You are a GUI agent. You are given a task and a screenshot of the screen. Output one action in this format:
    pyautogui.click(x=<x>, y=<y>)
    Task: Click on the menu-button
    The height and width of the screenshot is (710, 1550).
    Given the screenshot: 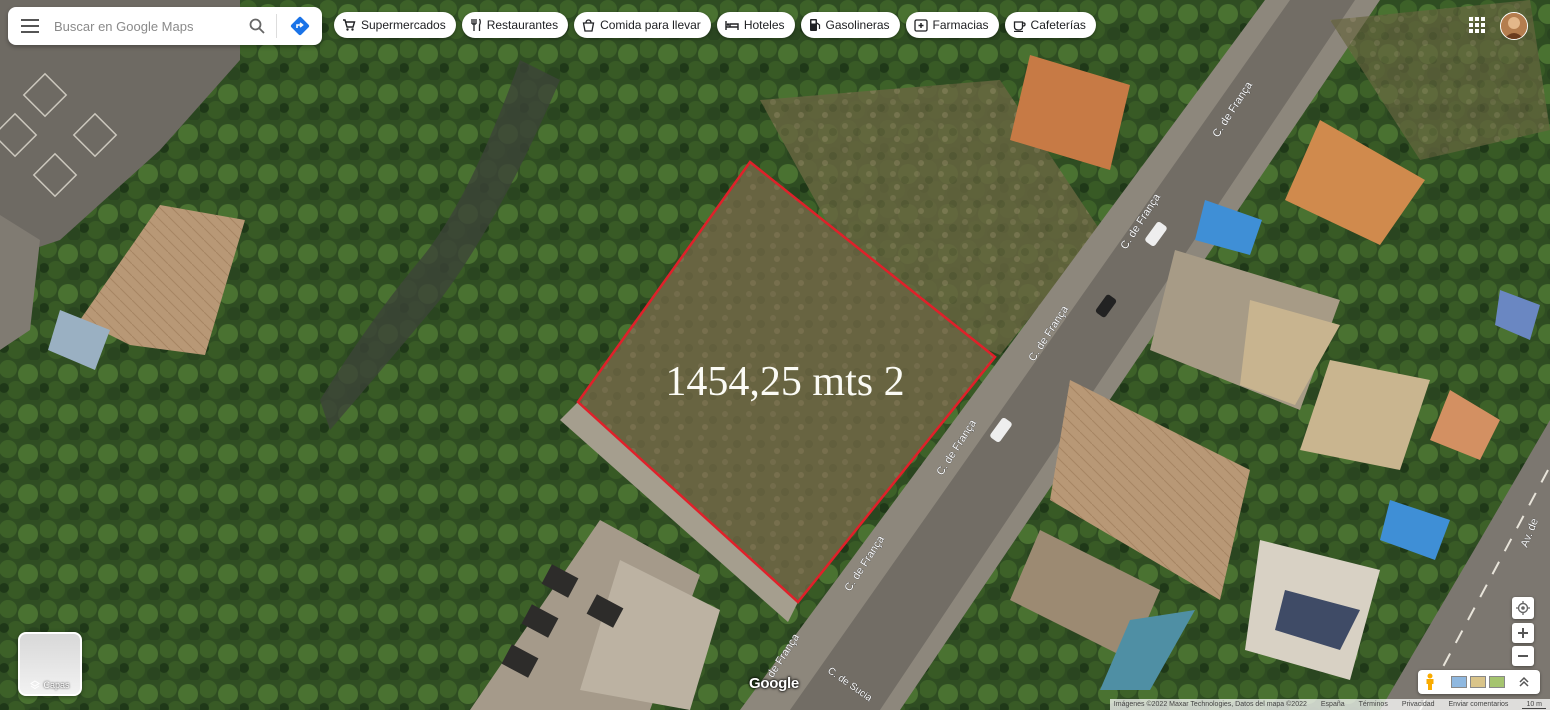 What is the action you would take?
    pyautogui.click(x=30, y=26)
    